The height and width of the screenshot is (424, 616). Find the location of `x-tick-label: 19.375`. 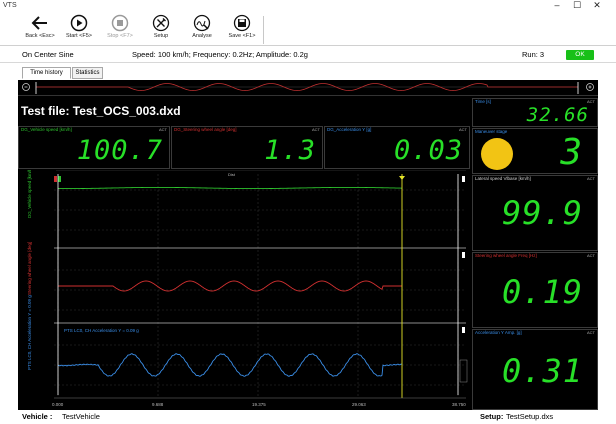

x-tick-label: 19.375 is located at coordinates (259, 404).